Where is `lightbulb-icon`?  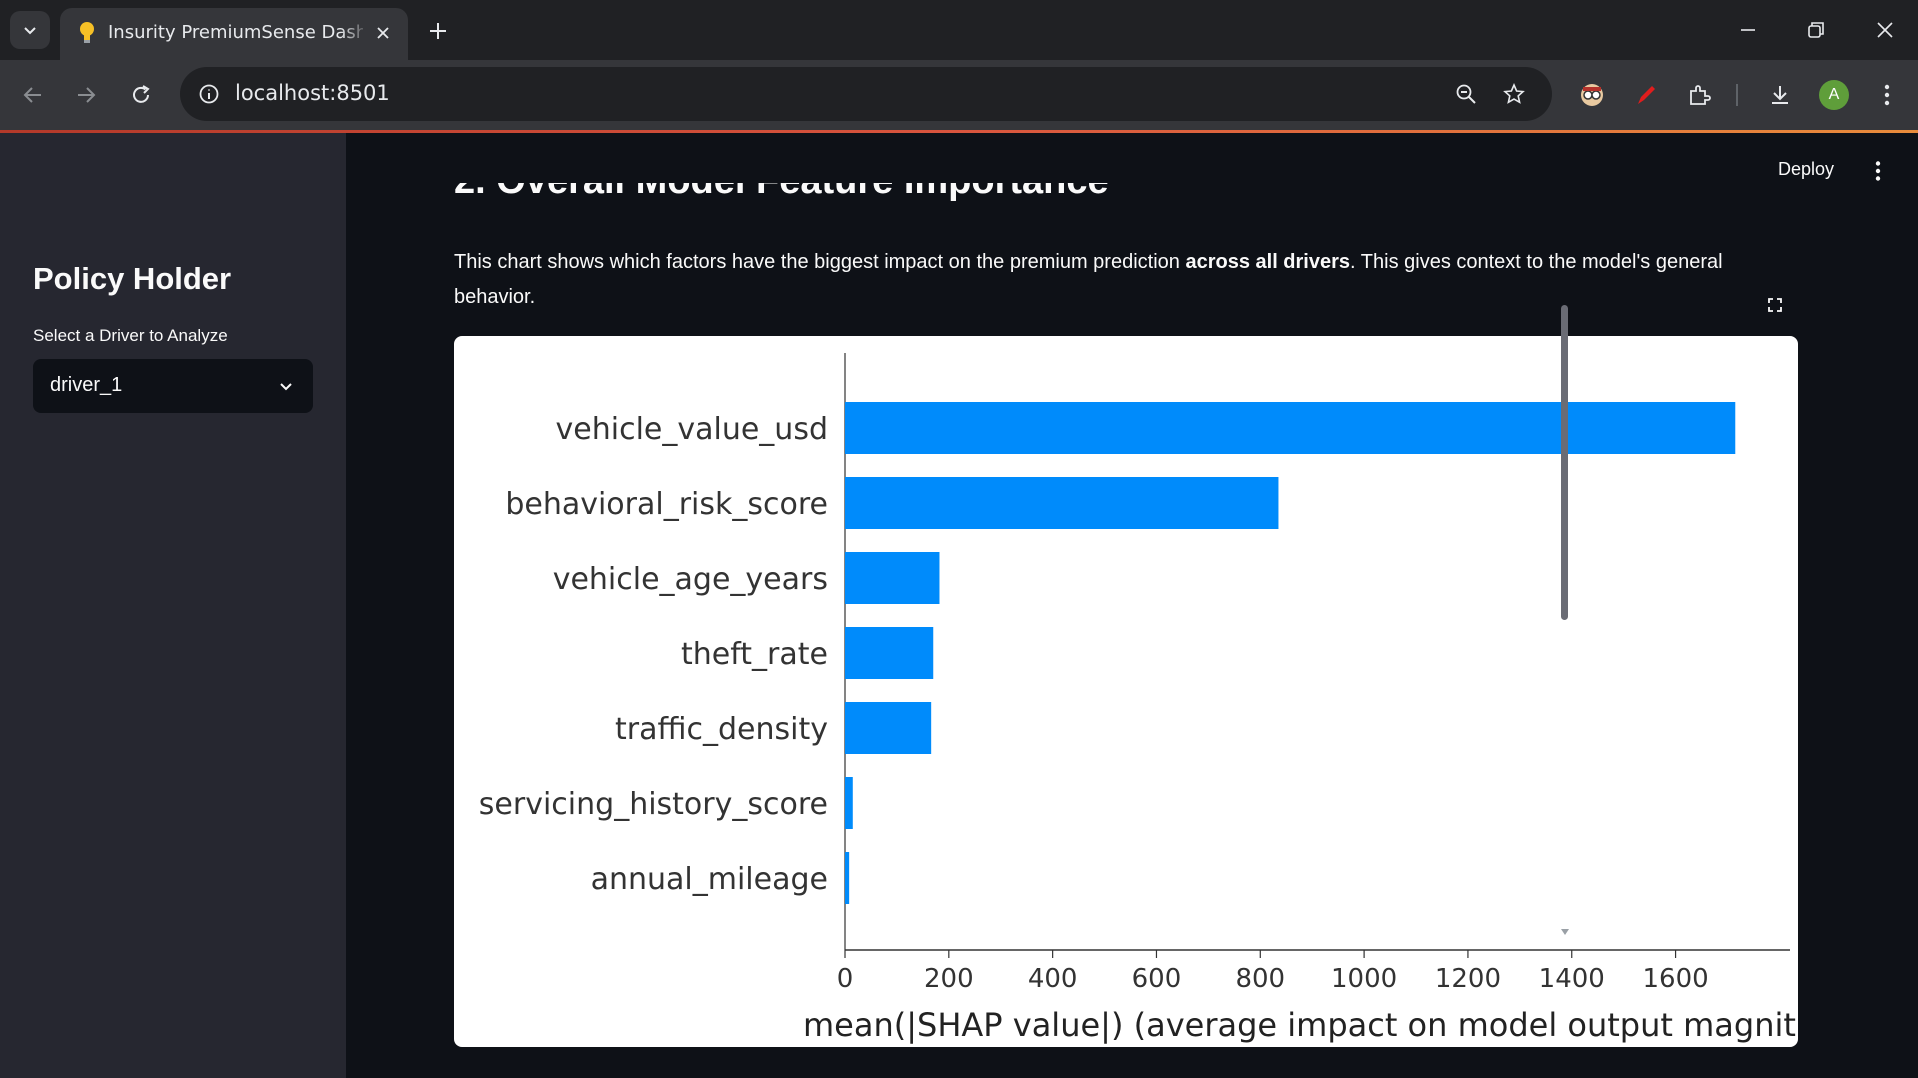 lightbulb-icon is located at coordinates (87, 33).